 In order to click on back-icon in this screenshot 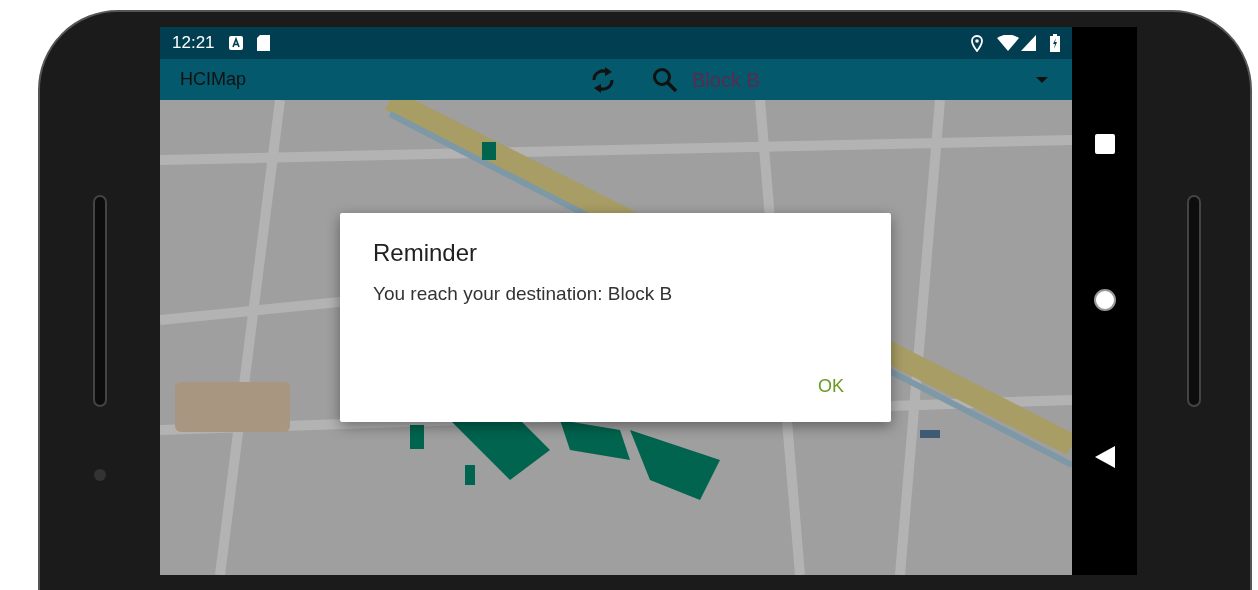, I will do `click(1104, 457)`.